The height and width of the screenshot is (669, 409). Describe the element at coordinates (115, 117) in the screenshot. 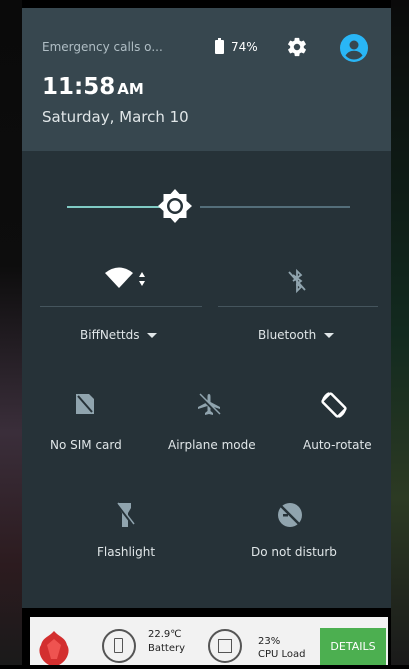

I see `clock-date: Saturday, March 10` at that location.